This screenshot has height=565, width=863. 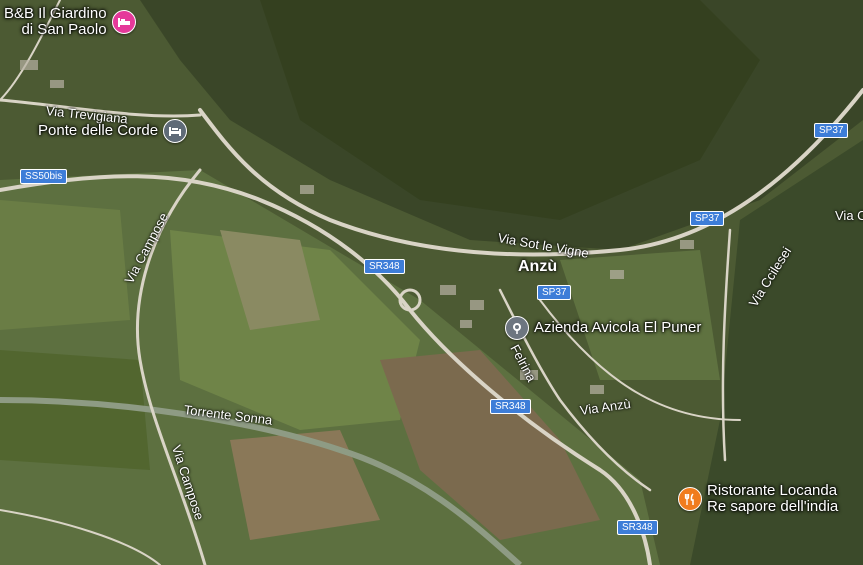 What do you see at coordinates (44, 176) in the screenshot?
I see `route-shield-ss50bis: SS50bis` at bounding box center [44, 176].